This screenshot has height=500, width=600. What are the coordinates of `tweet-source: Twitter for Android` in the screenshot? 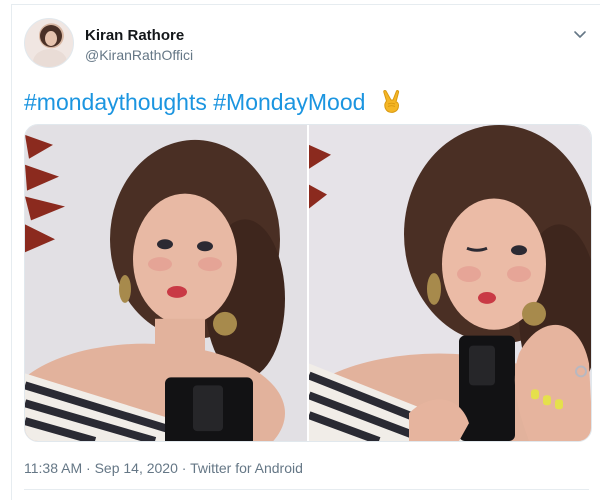 It's located at (246, 468).